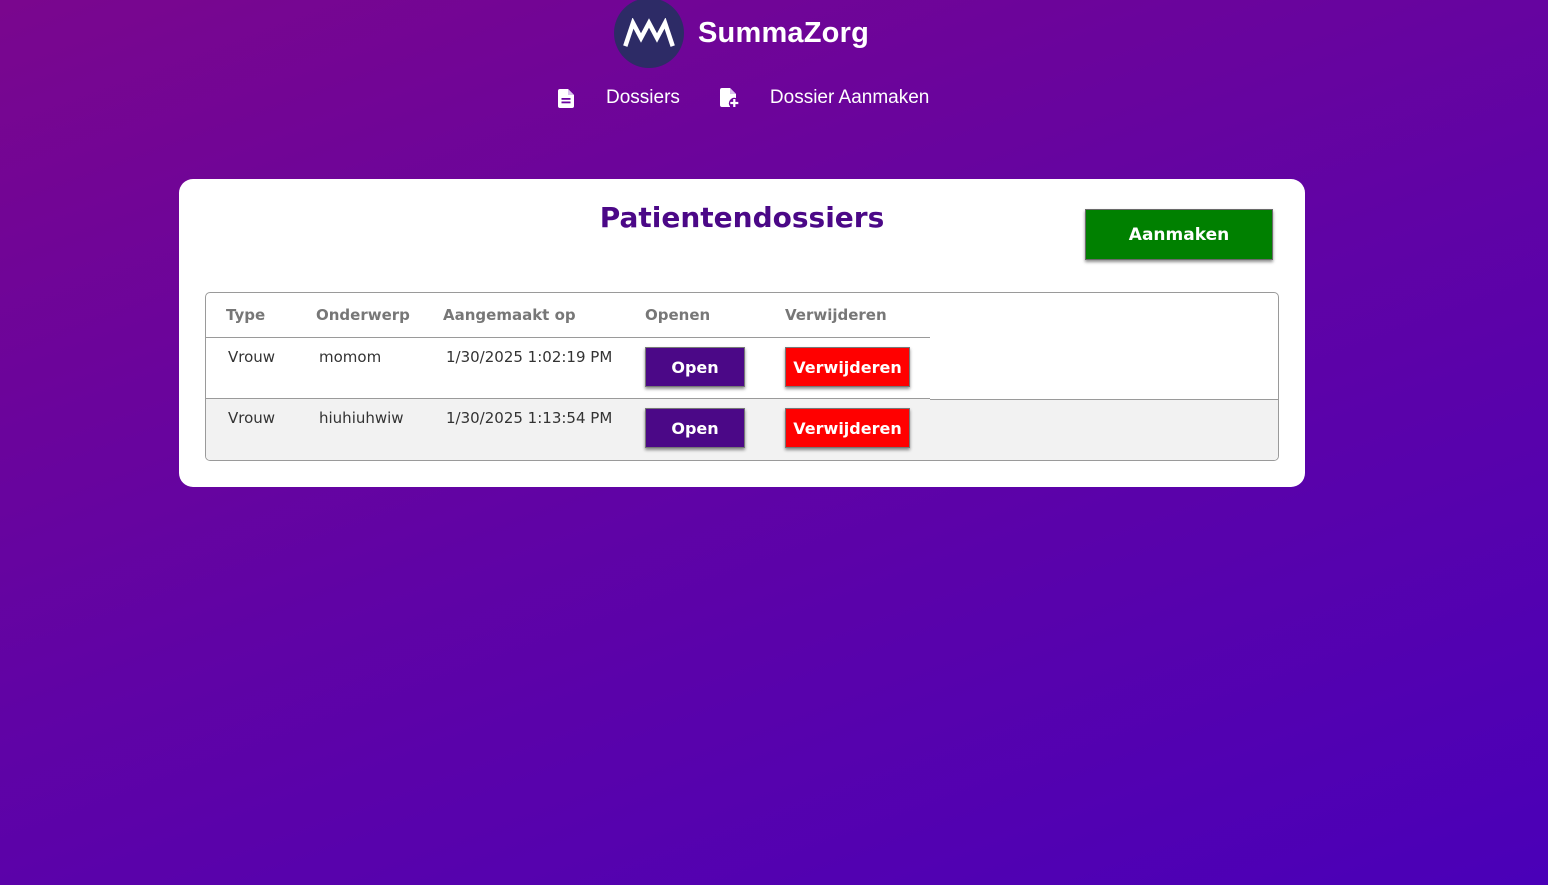  Describe the element at coordinates (857, 315) in the screenshot. I see `column-header-delete: Verwijderen` at that location.